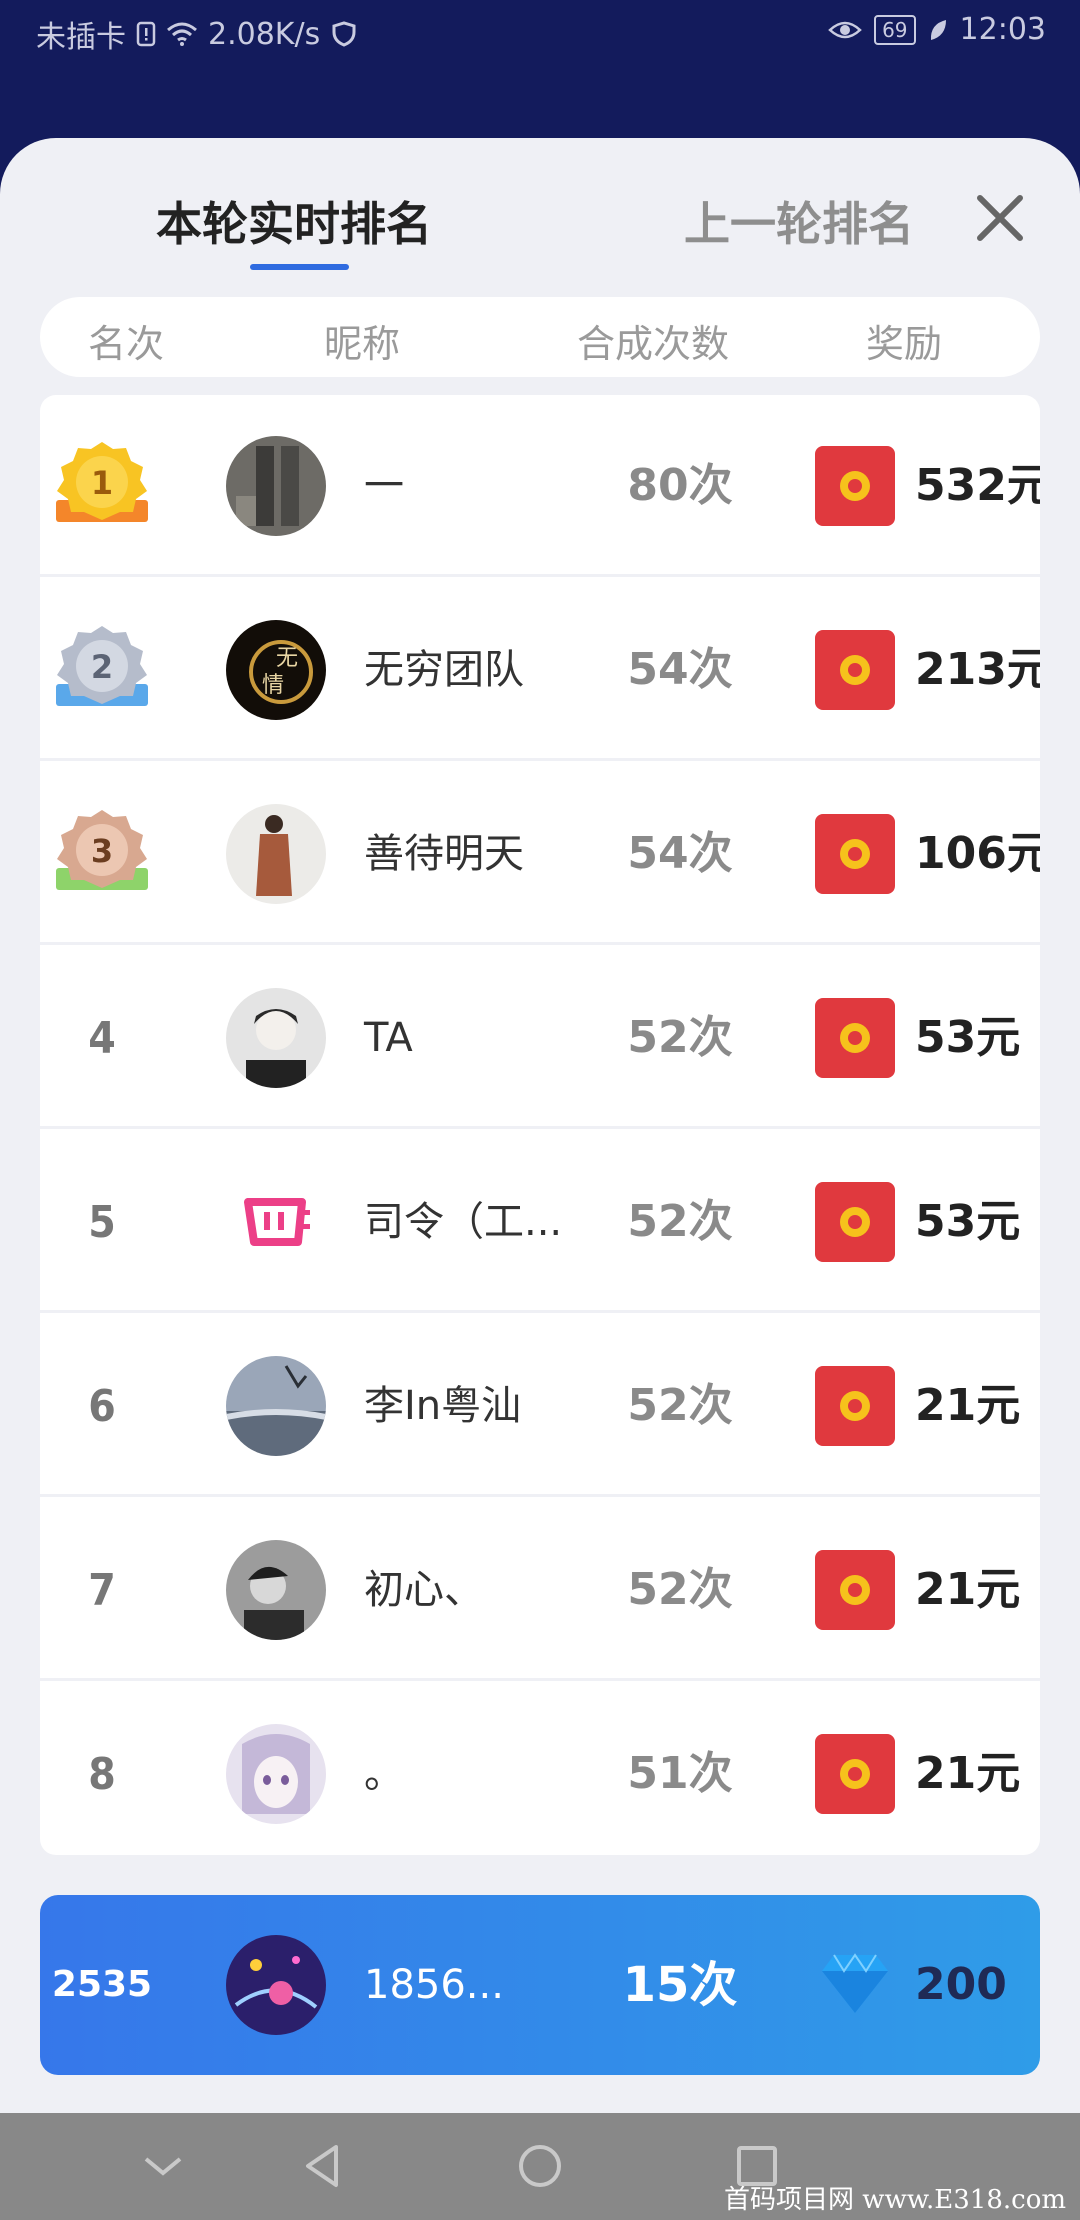  Describe the element at coordinates (444, 854) in the screenshot. I see `nickname: 善待明天` at that location.